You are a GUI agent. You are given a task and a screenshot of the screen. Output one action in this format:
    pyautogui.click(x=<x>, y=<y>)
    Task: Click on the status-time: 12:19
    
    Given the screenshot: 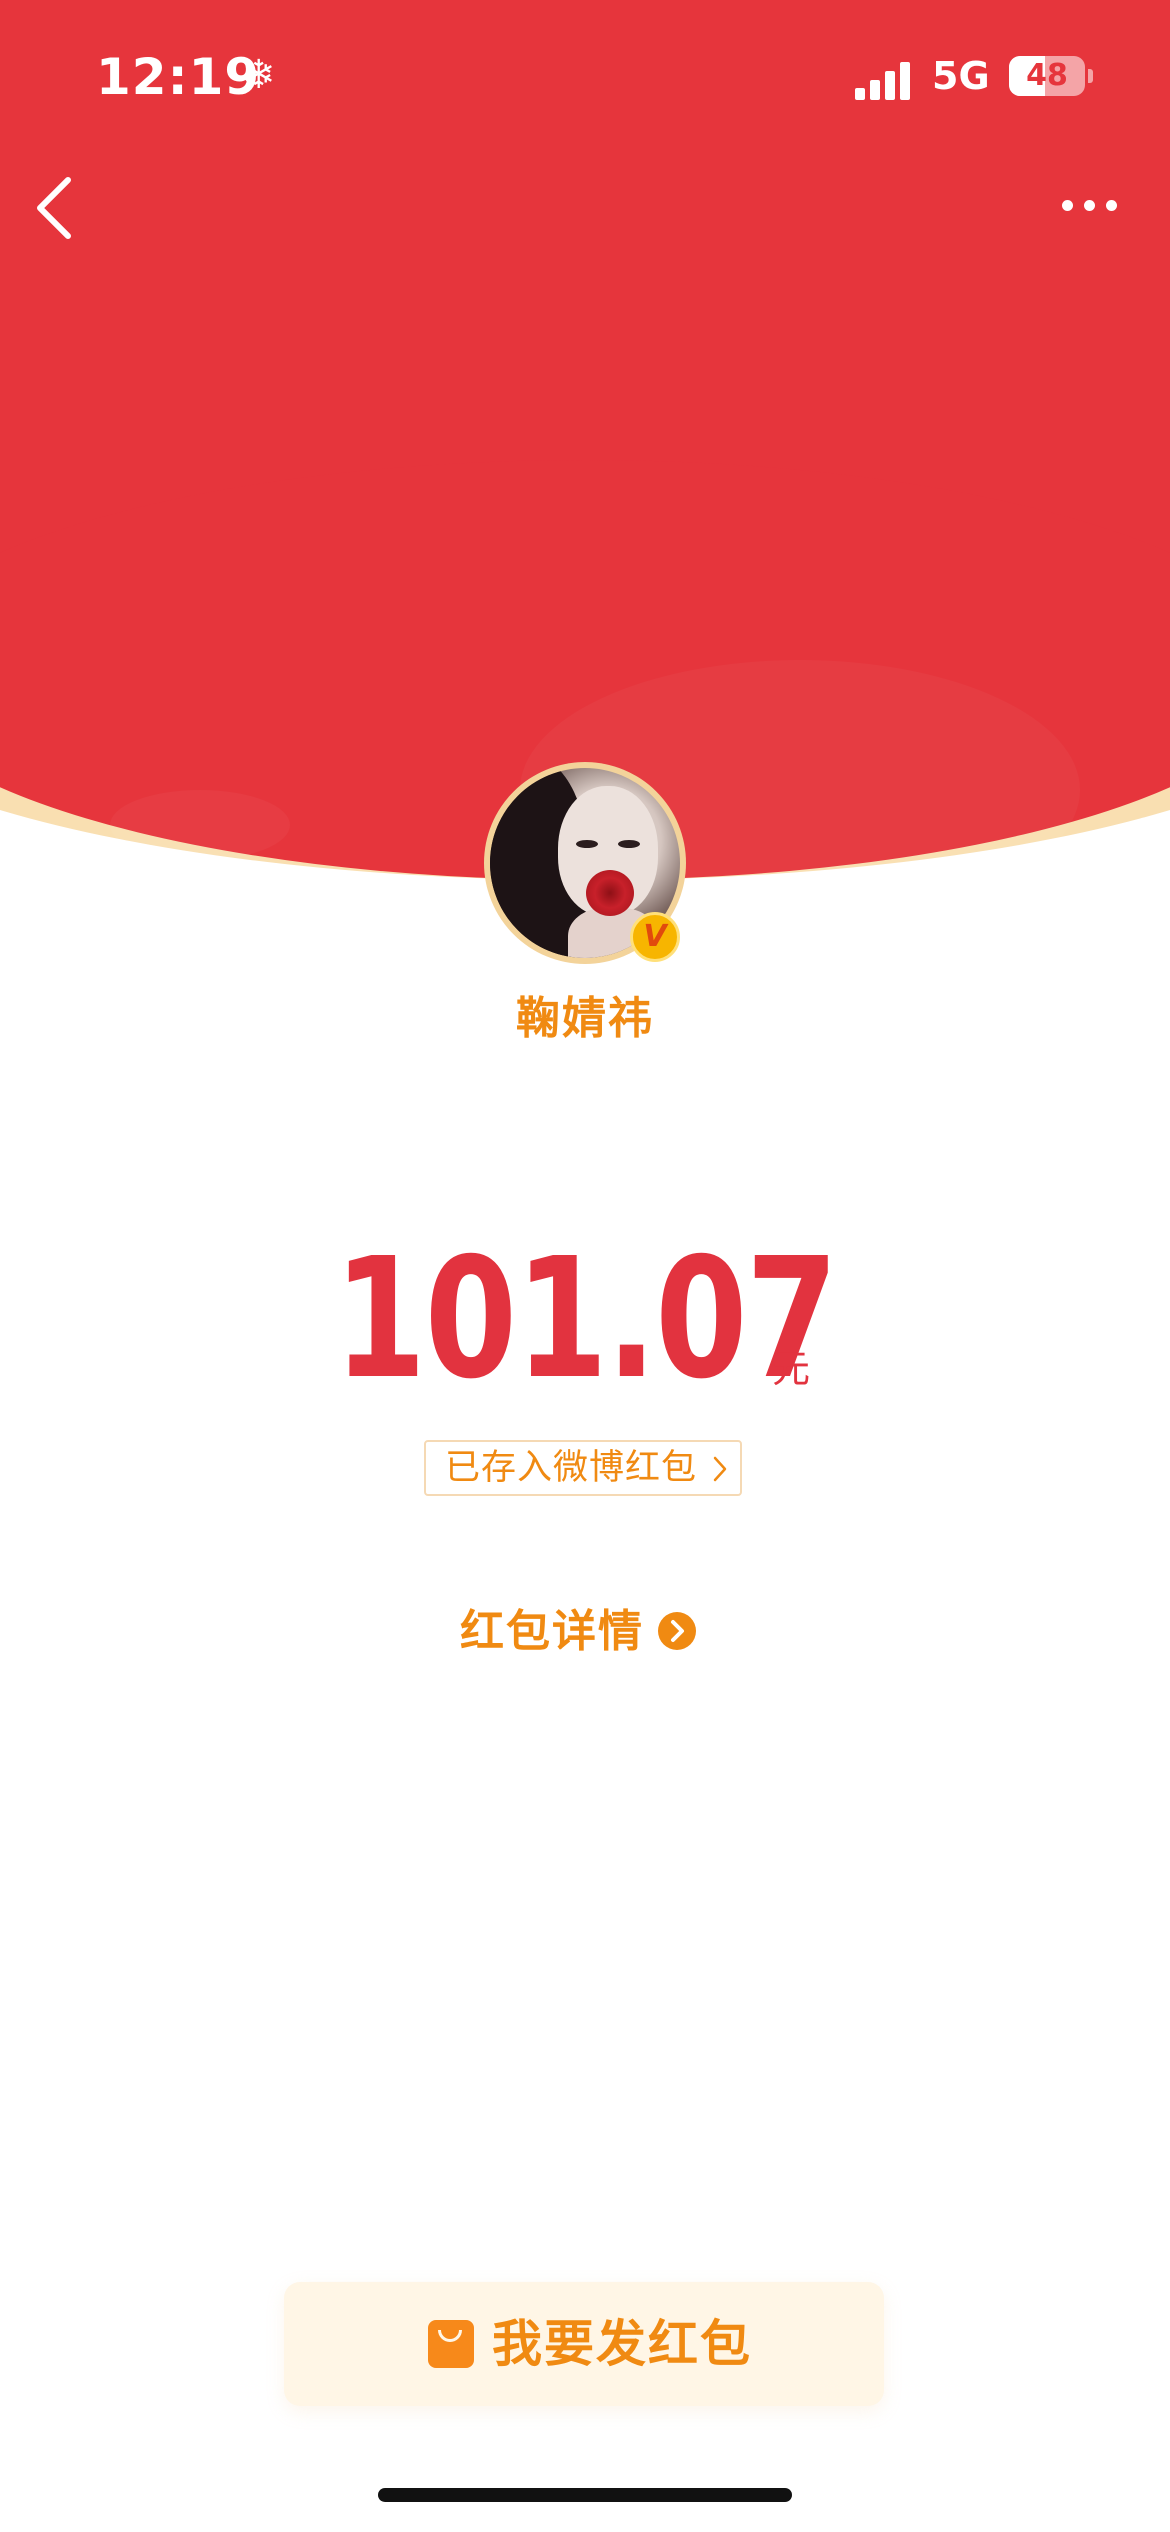 What is the action you would take?
    pyautogui.click(x=178, y=77)
    